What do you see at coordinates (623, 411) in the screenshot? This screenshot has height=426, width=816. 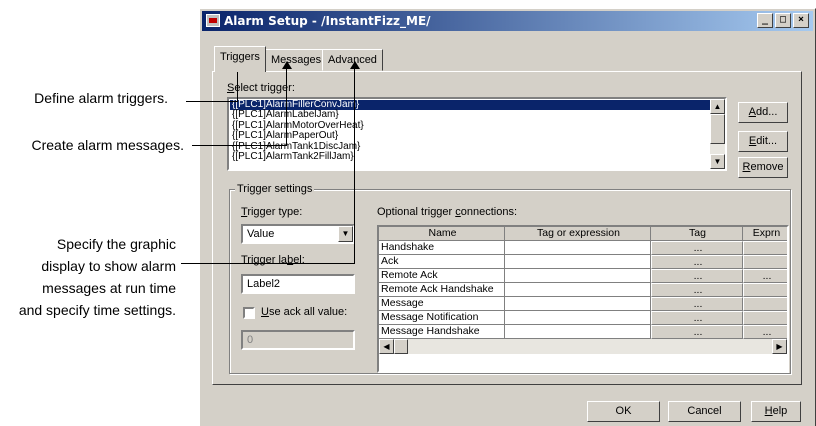 I see `ok-button: OK` at bounding box center [623, 411].